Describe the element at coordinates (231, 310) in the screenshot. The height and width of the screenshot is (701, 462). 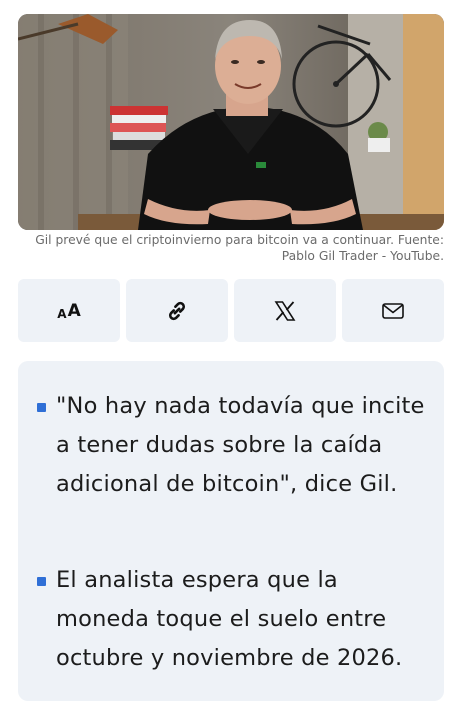
I see `share-toolbar: AA` at that location.